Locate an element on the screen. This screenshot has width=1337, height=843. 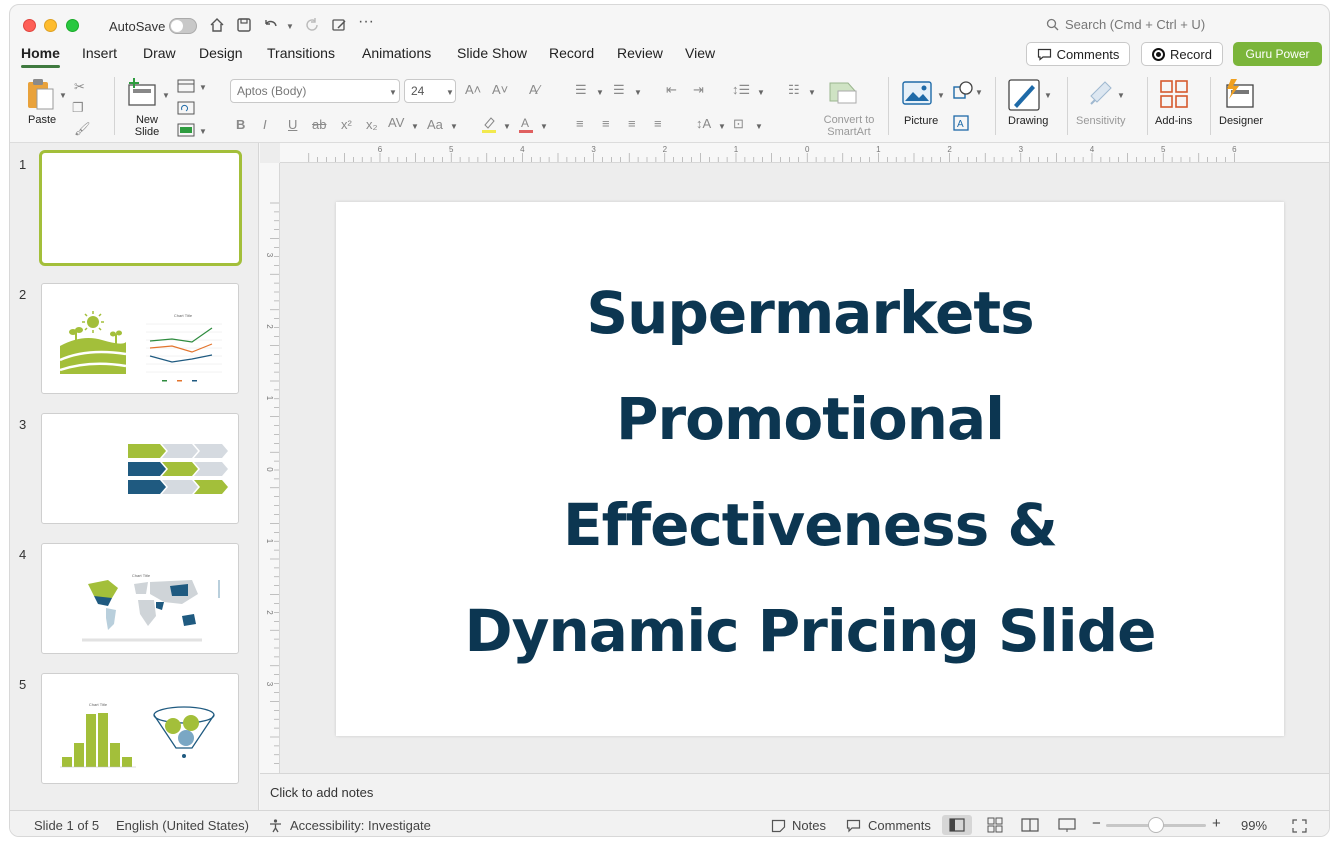
highlight-dropdown-icon: ▼ is located at coordinates (507, 126).